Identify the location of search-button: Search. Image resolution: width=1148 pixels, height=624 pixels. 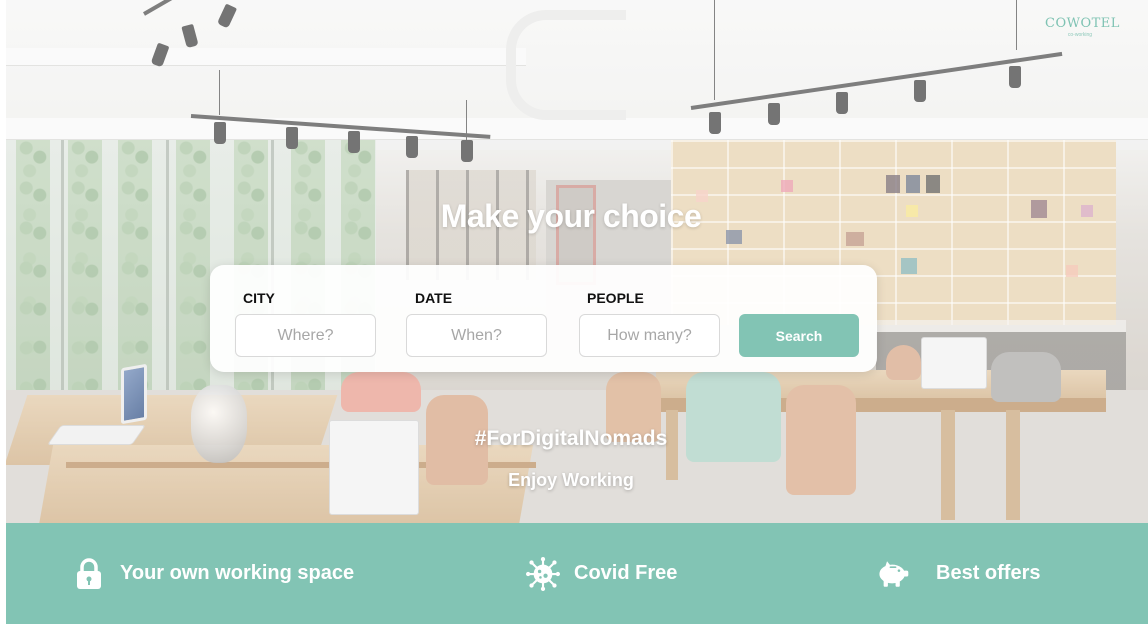
(799, 335).